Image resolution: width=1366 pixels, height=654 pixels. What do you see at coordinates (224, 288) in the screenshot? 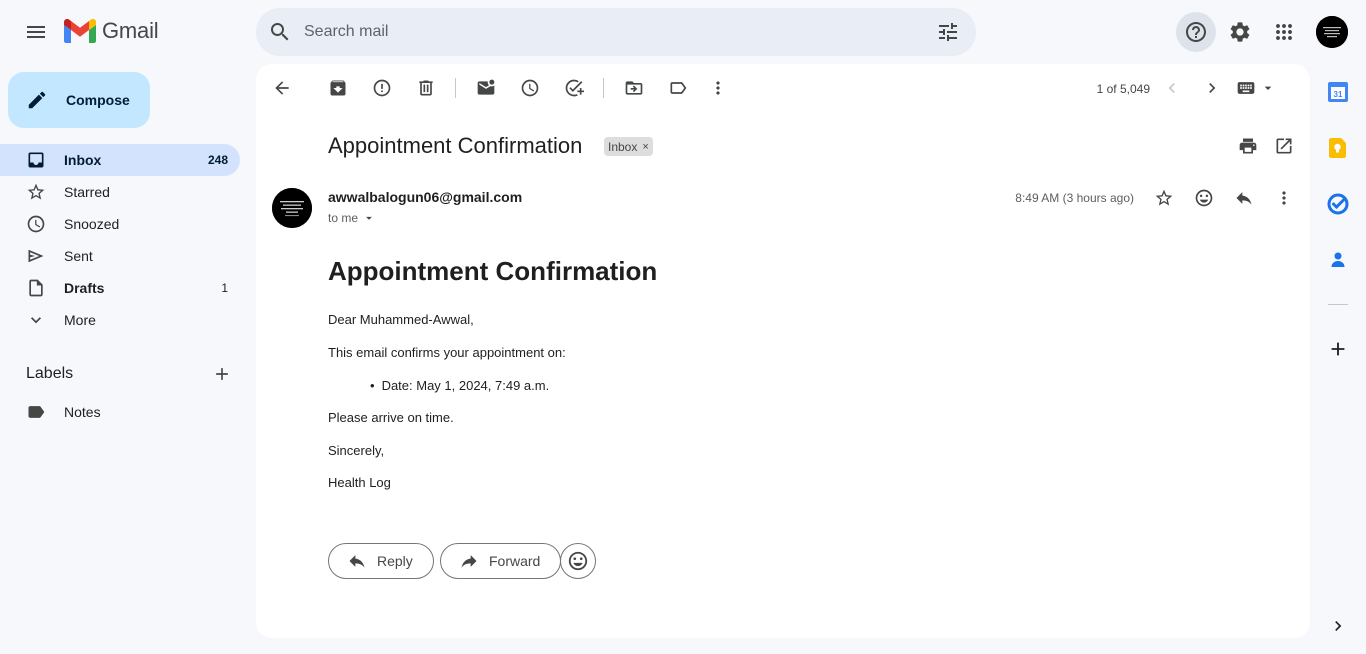
I see `draft-count: 1` at bounding box center [224, 288].